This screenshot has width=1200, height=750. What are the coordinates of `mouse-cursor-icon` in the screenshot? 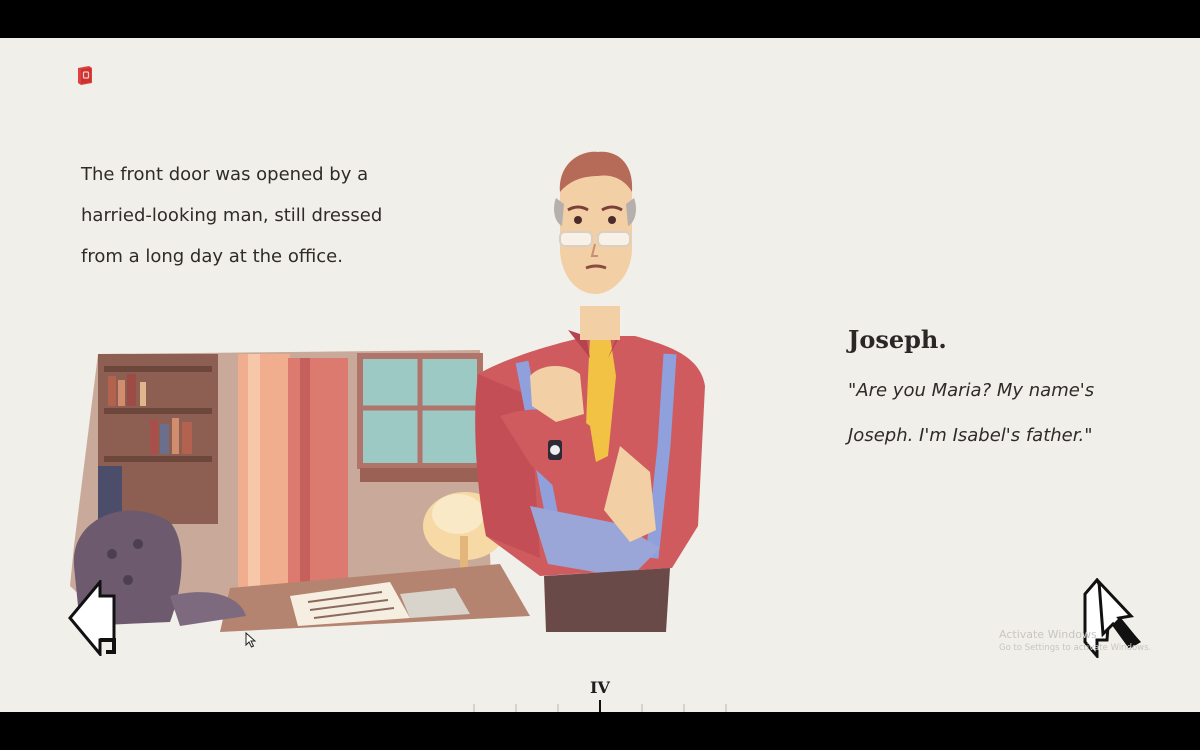 It's located at (251, 640).